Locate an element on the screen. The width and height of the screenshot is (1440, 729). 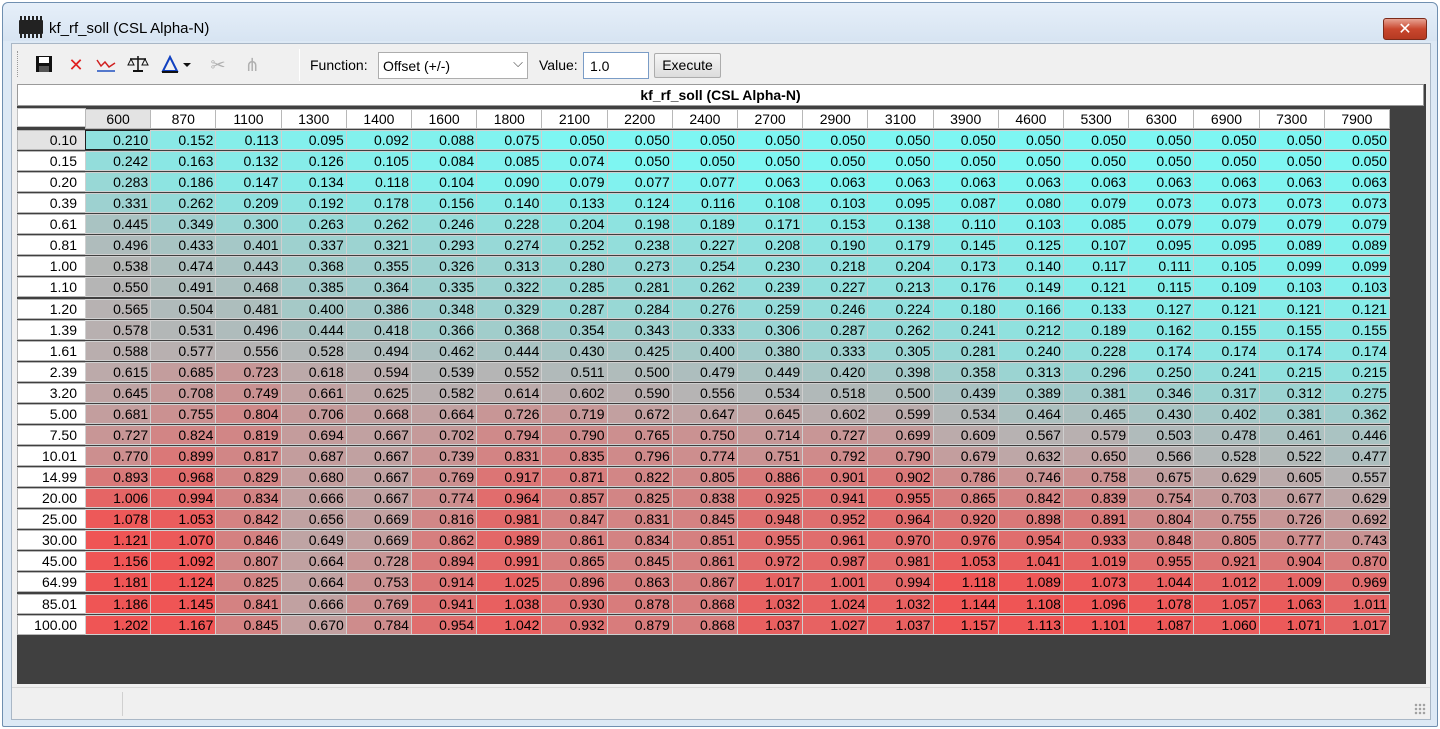
table-cell: 0.331 is located at coordinates (118, 203).